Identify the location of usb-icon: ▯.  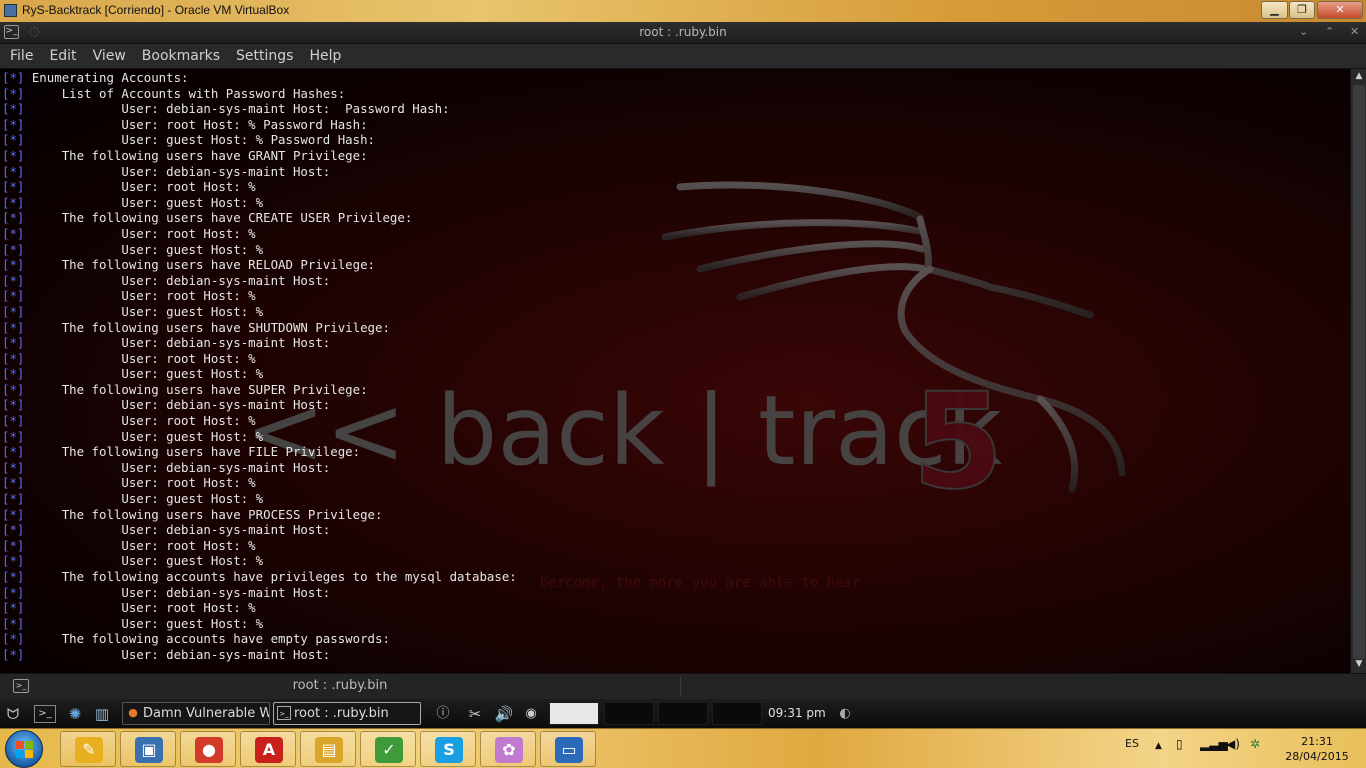
(1179, 744).